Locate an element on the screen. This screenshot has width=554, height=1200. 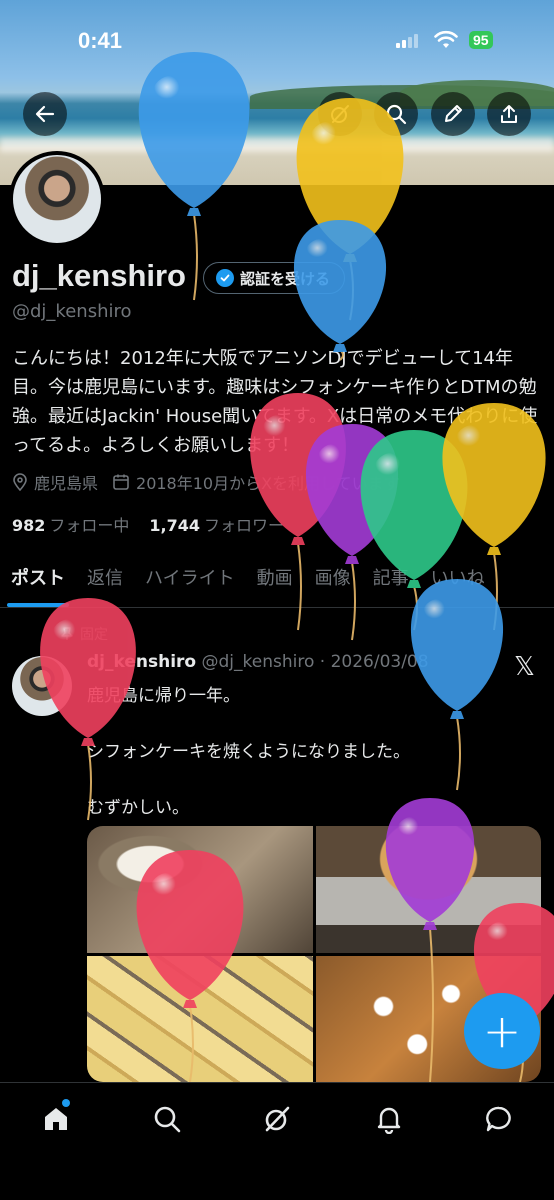
pinned-indicator: 固定 is located at coordinates (84, 634).